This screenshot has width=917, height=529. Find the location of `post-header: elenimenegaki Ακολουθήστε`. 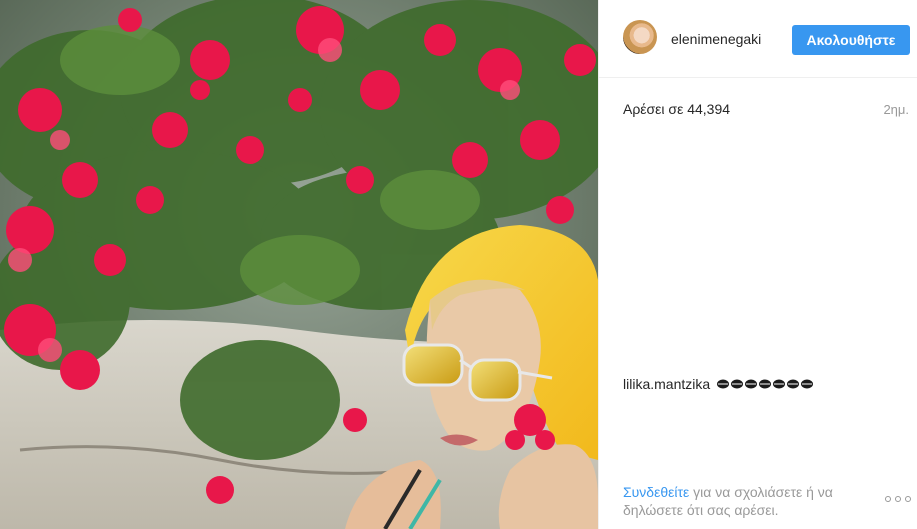

post-header: elenimenegaki Ακολουθήστε is located at coordinates (758, 39).